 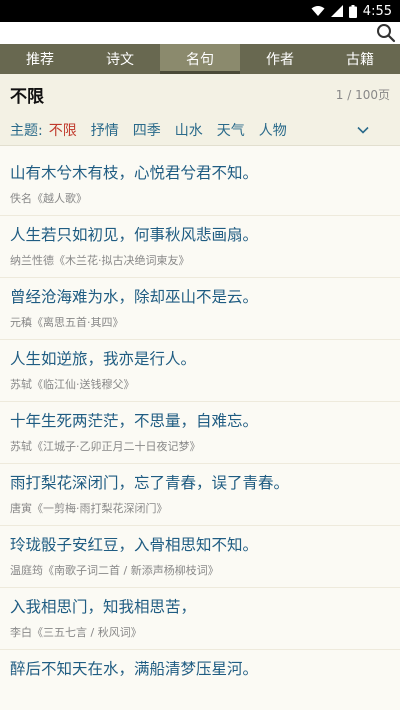 What do you see at coordinates (273, 130) in the screenshot?
I see `filter-option-people: 人物` at bounding box center [273, 130].